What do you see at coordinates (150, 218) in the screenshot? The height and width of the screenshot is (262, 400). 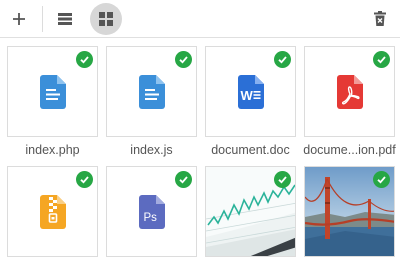 I see `svg-text: Ps` at bounding box center [150, 218].